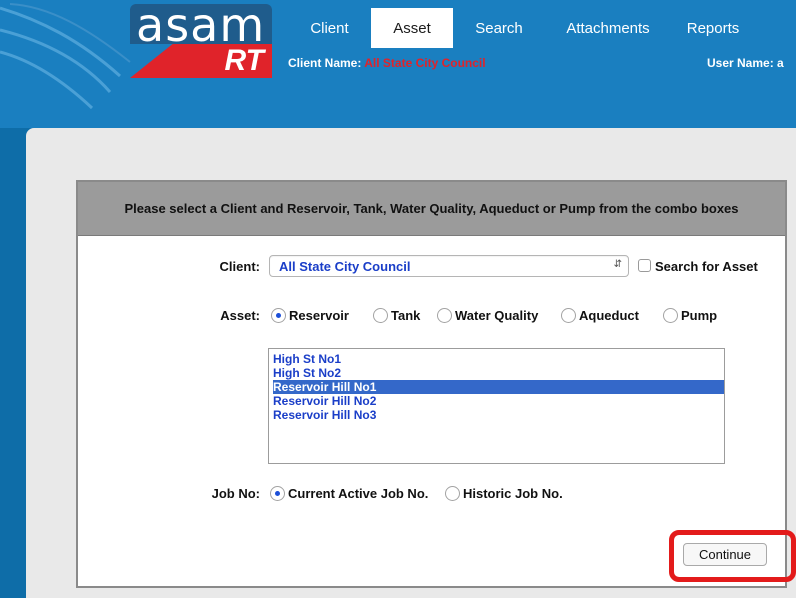 The width and height of the screenshot is (796, 598). What do you see at coordinates (498, 401) in the screenshot?
I see `list-item: Reservoir Hill No2` at bounding box center [498, 401].